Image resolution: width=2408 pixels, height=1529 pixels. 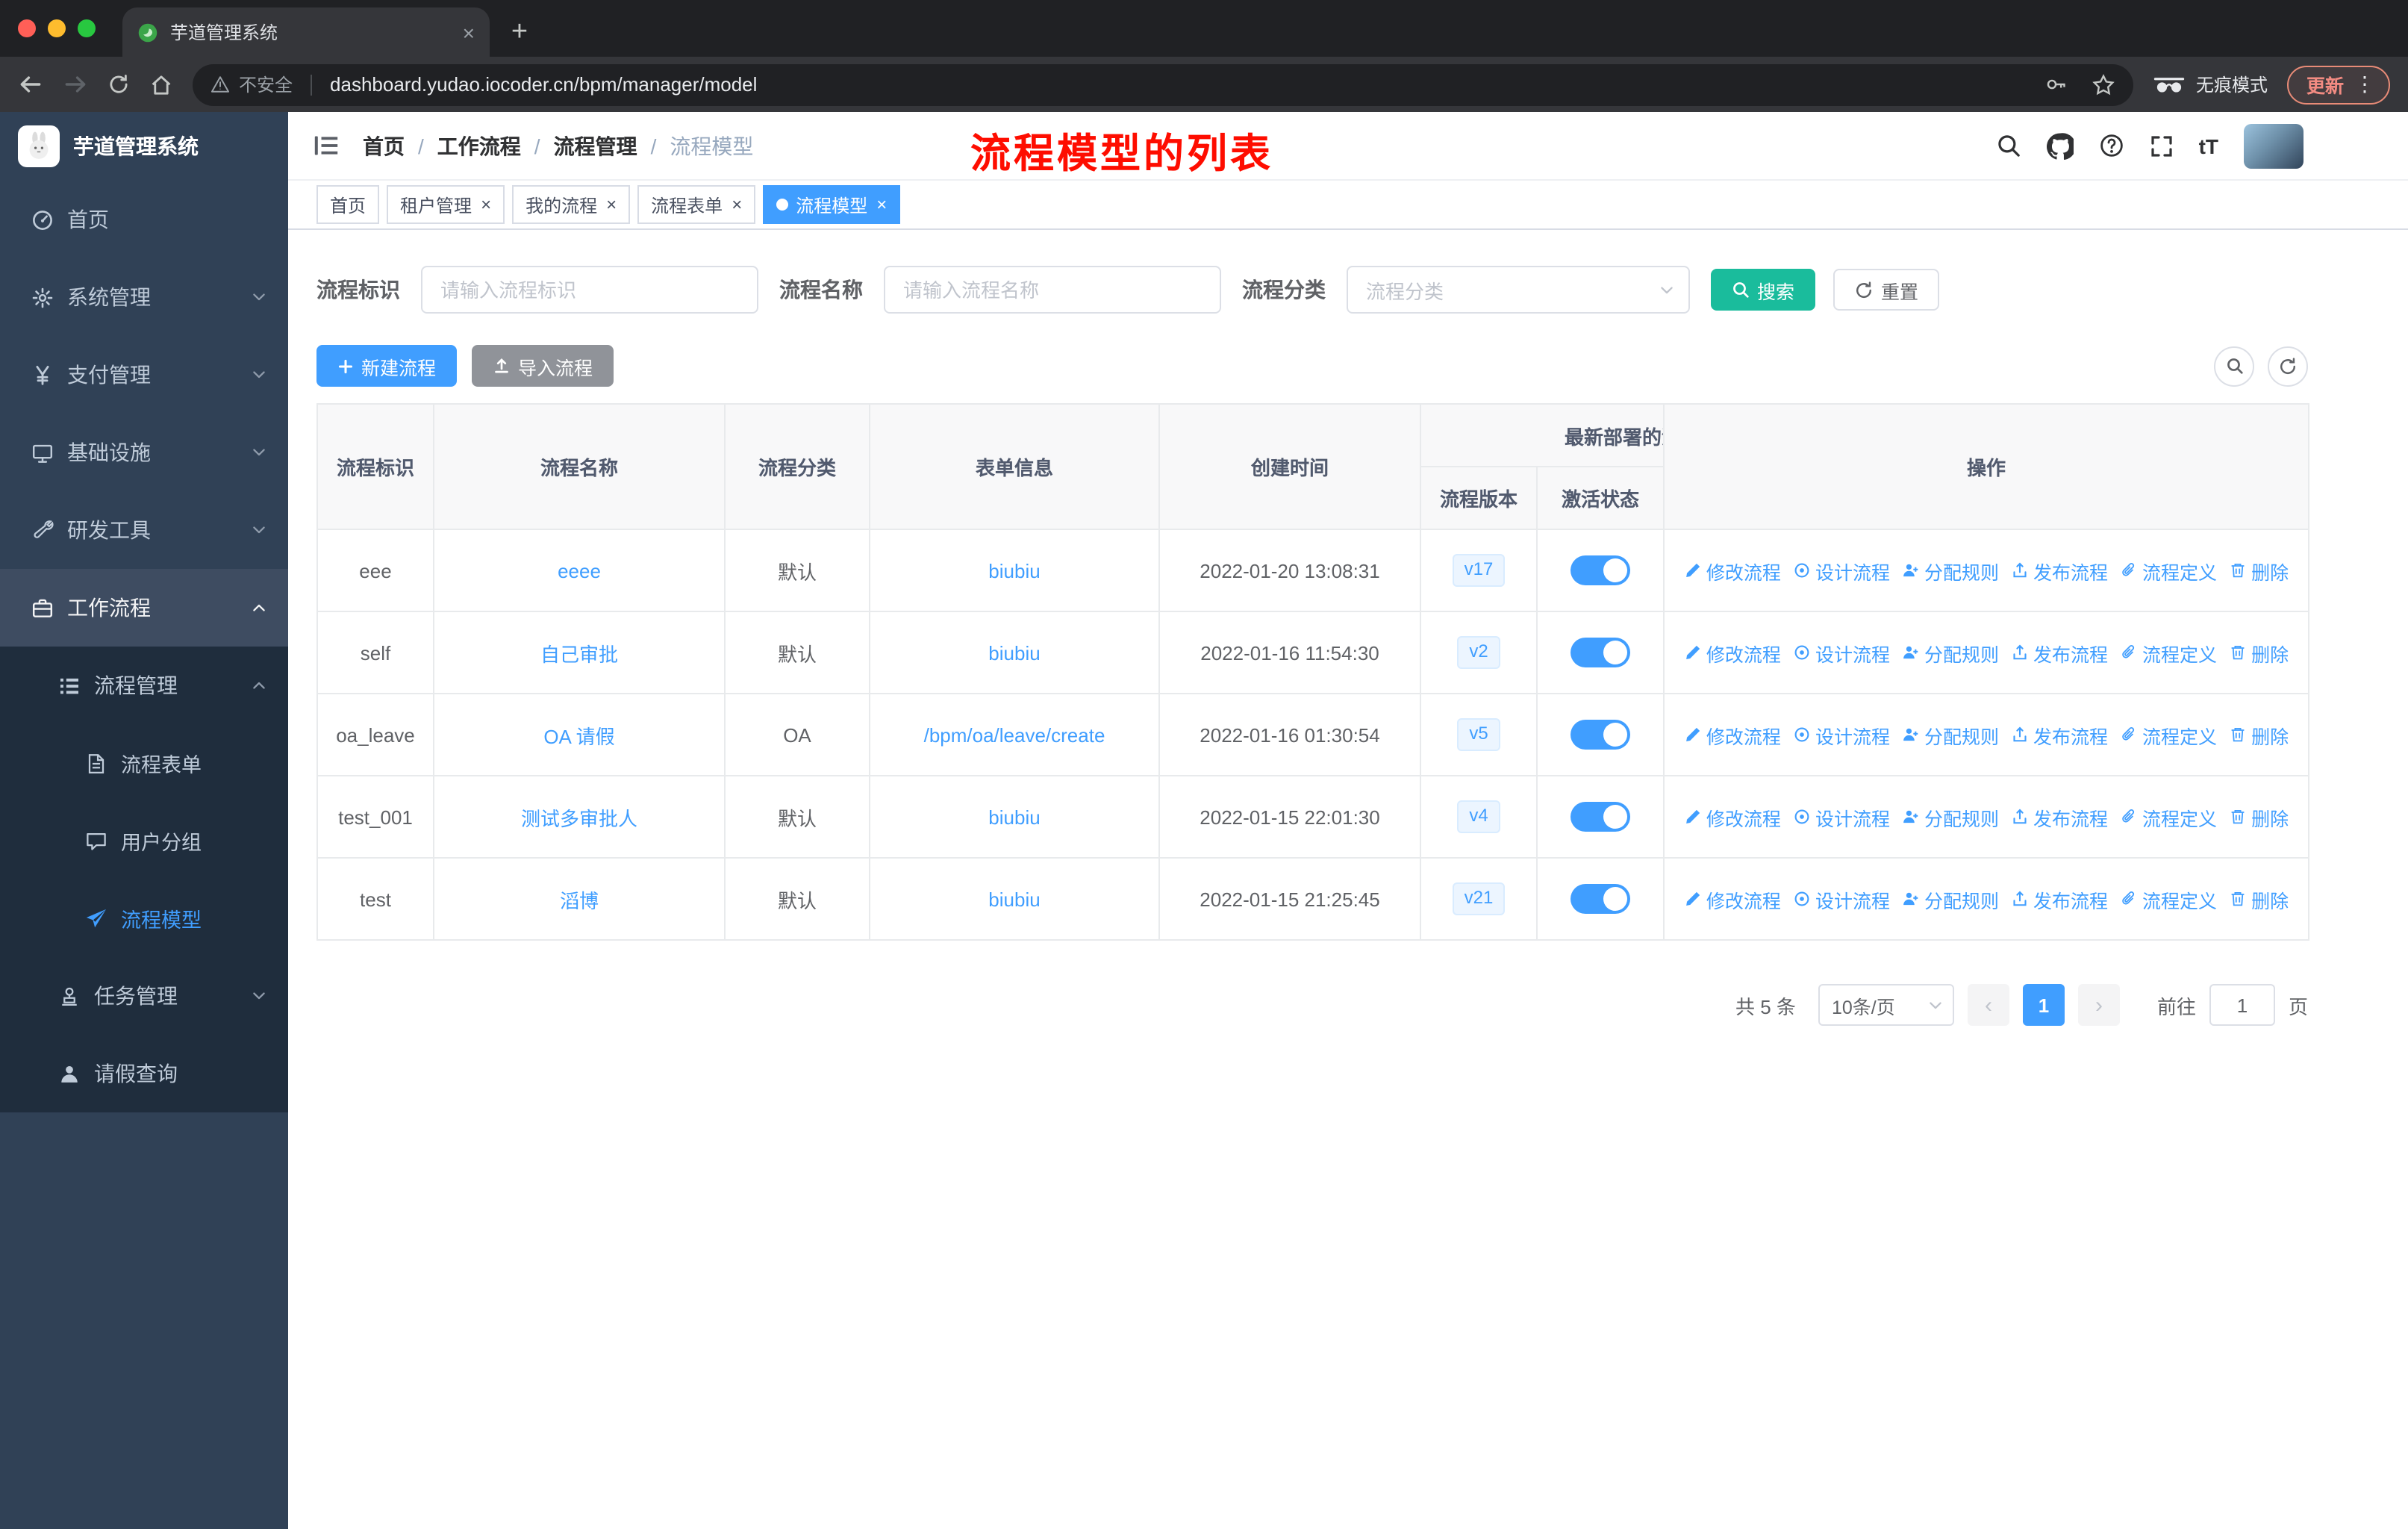 I want to click on process-name-link: 滔博, so click(x=579, y=901).